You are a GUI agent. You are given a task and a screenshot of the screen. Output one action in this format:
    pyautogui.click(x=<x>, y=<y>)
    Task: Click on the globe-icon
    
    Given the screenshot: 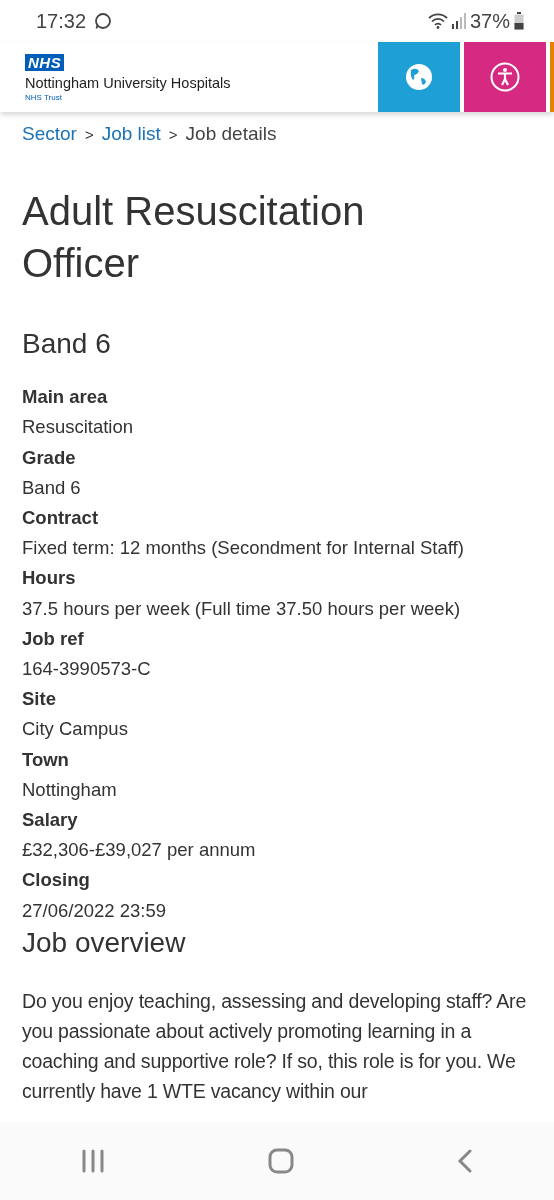 What is the action you would take?
    pyautogui.click(x=419, y=77)
    